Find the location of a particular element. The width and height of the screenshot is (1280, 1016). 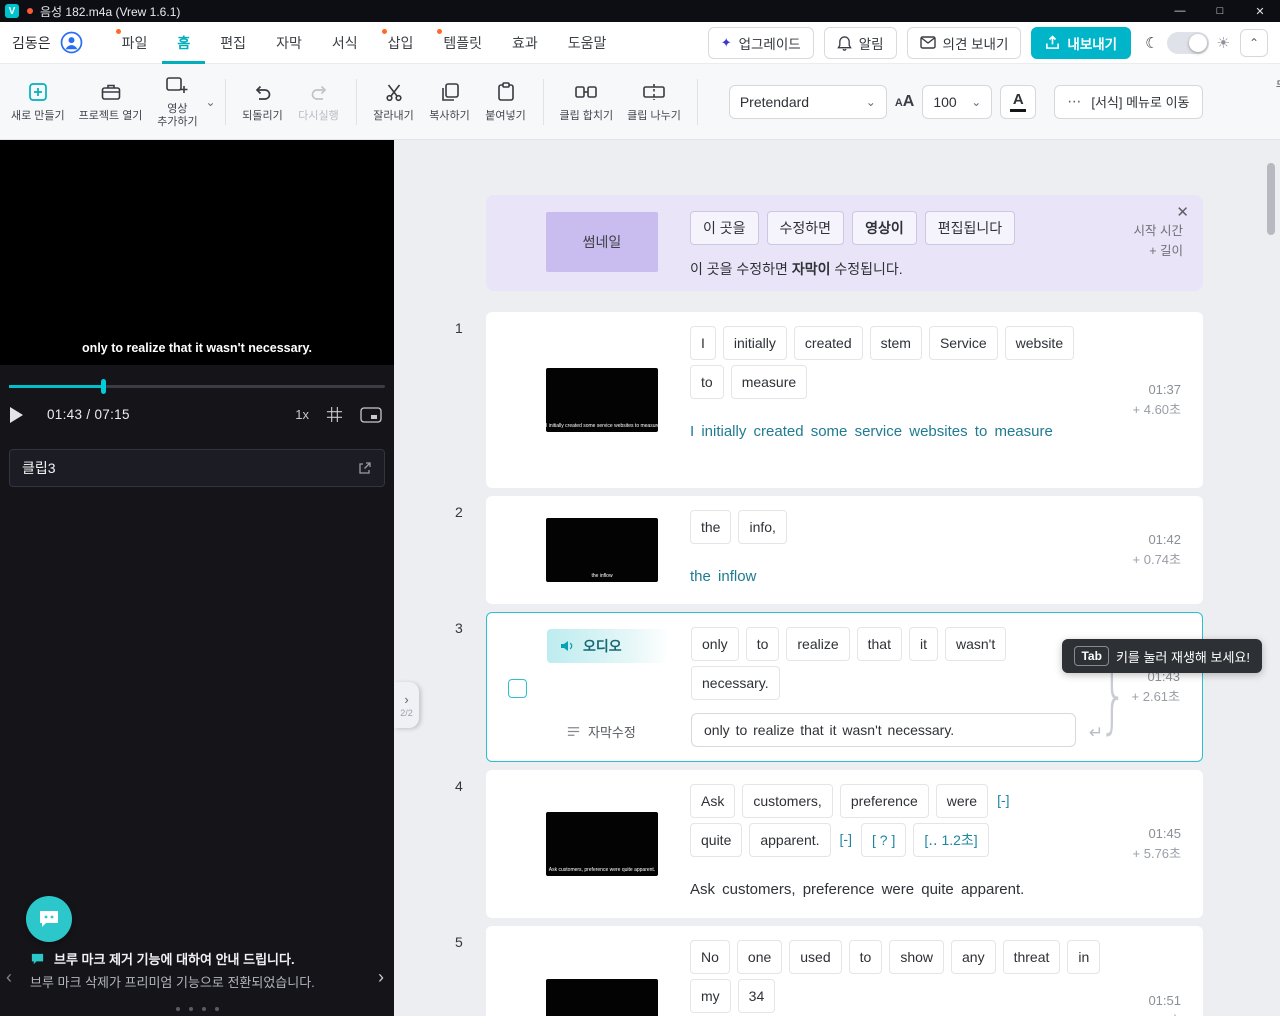

add-video-button: 영상 추가하기 ⌄ is located at coordinates (182, 102).